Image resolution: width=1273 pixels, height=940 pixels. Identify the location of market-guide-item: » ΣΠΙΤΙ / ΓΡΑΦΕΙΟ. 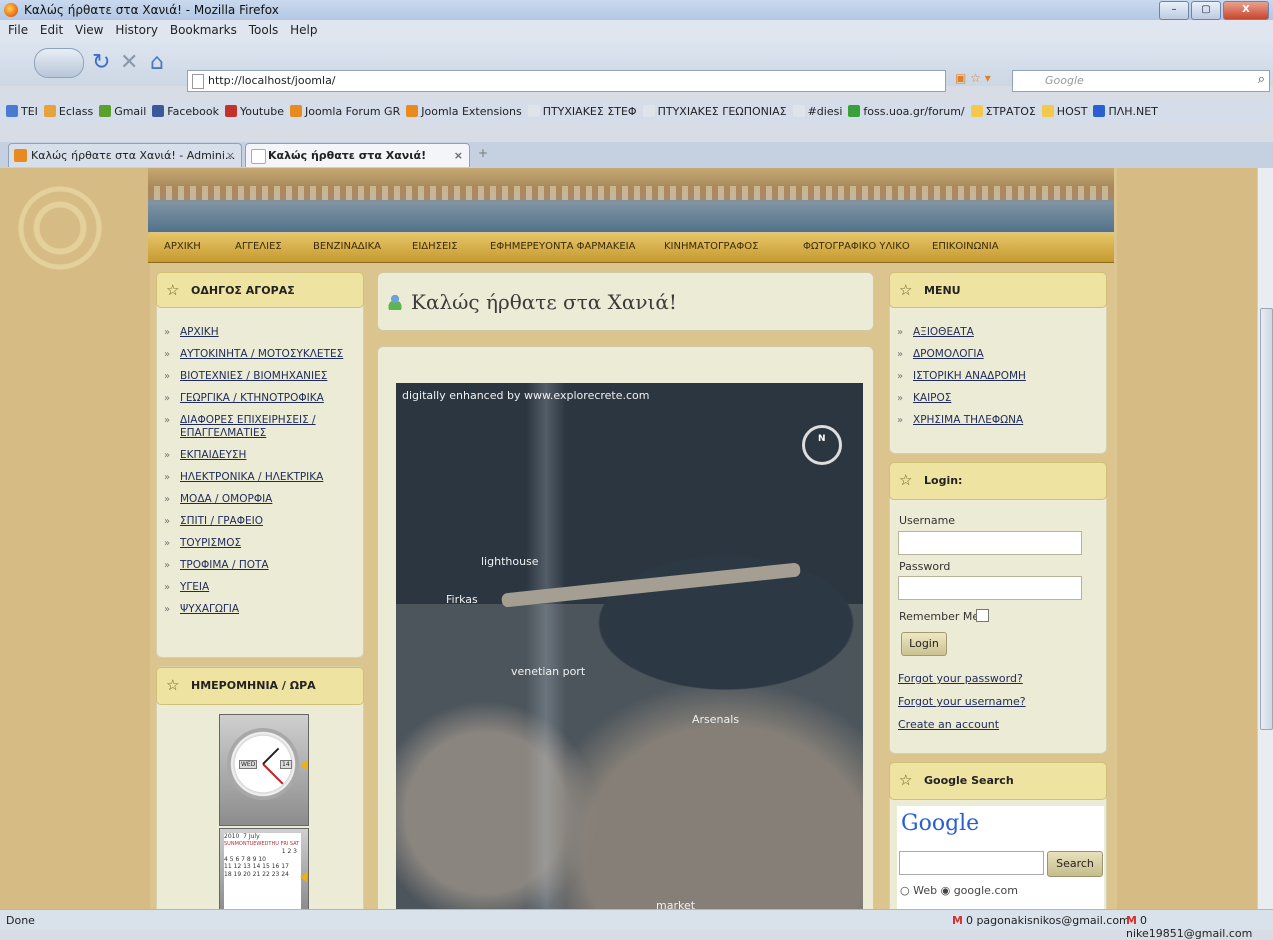
(259, 521).